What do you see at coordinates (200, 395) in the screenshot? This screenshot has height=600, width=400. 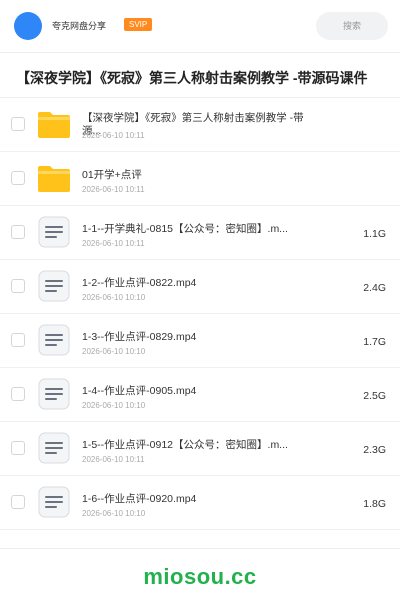 I see `list-item: 1-4--作业点评-0905.mp4 2026-06-10 10:10 2.5G` at bounding box center [200, 395].